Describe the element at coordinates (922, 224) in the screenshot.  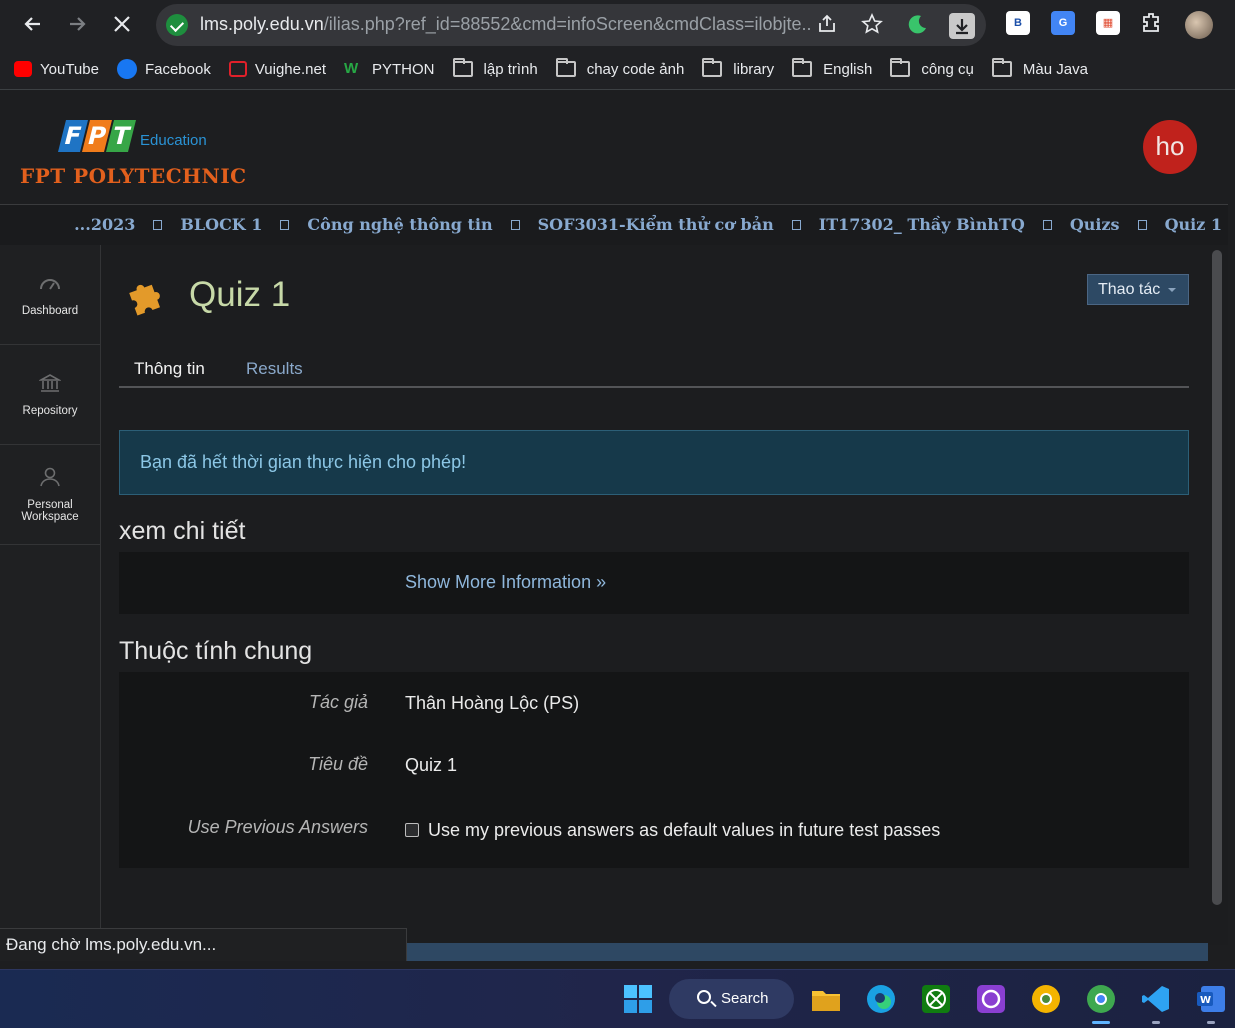
I see `breadcrumb-item: IT17302_ Thầy BìnhTQ` at that location.